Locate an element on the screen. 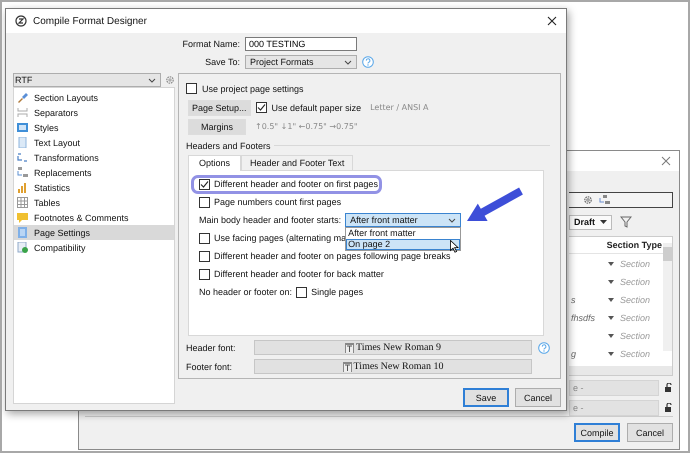 Image resolution: width=690 pixels, height=453 pixels. format-name-field: 000 TESTING is located at coordinates (301, 44).